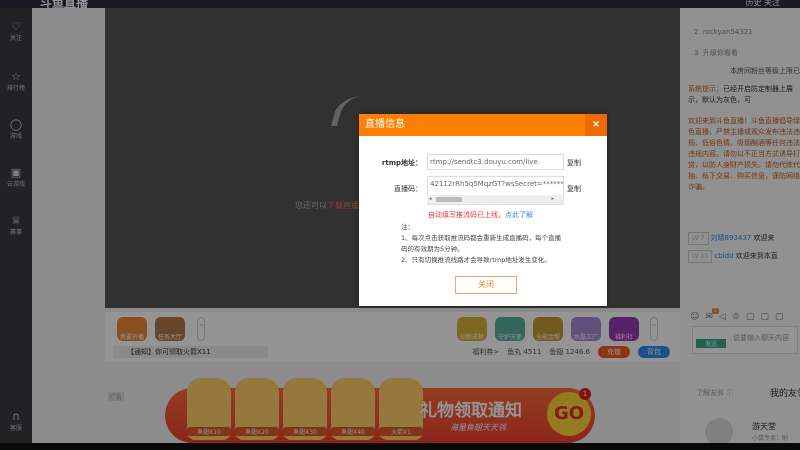 The height and width of the screenshot is (450, 800). I want to click on scroll-thumb, so click(449, 199).